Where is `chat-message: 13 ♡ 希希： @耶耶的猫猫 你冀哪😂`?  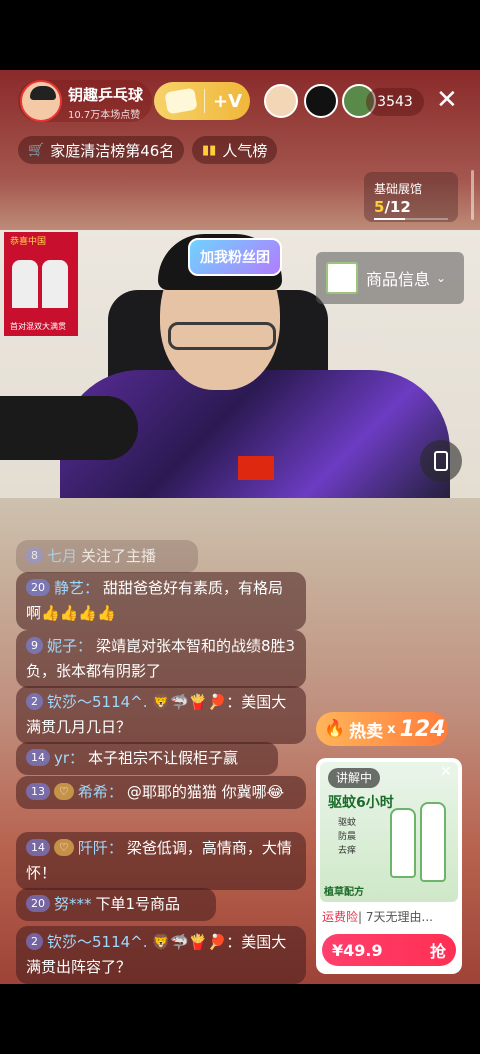 chat-message: 13 ♡ 希希： @耶耶的猫猫 你冀哪😂 is located at coordinates (161, 792).